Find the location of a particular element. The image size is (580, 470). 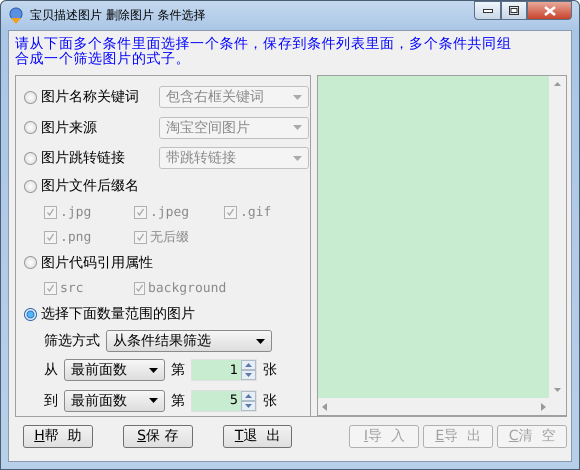

checkbox-label: .jpeg is located at coordinates (170, 212).